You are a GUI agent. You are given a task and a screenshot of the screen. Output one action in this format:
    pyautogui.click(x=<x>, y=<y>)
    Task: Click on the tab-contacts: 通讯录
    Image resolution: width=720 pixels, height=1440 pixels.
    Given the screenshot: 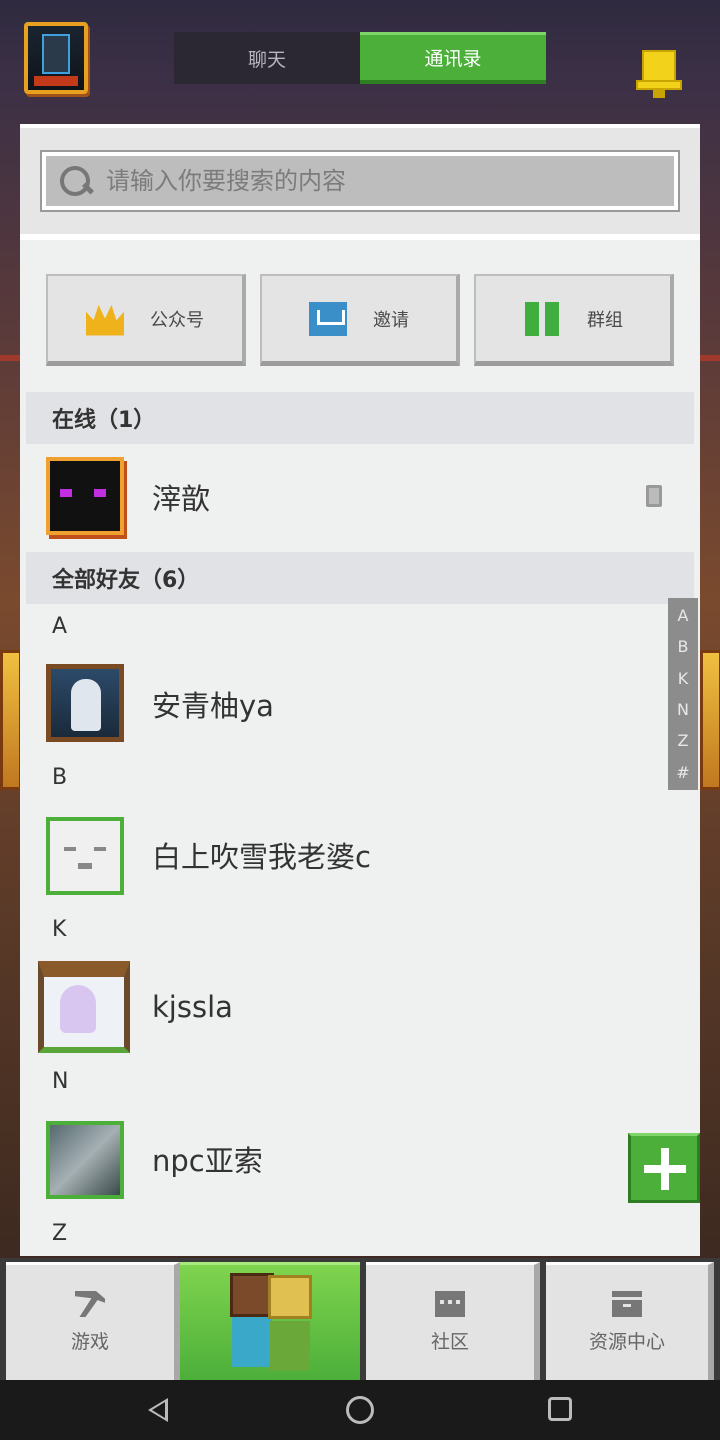 What is the action you would take?
    pyautogui.click(x=453, y=58)
    